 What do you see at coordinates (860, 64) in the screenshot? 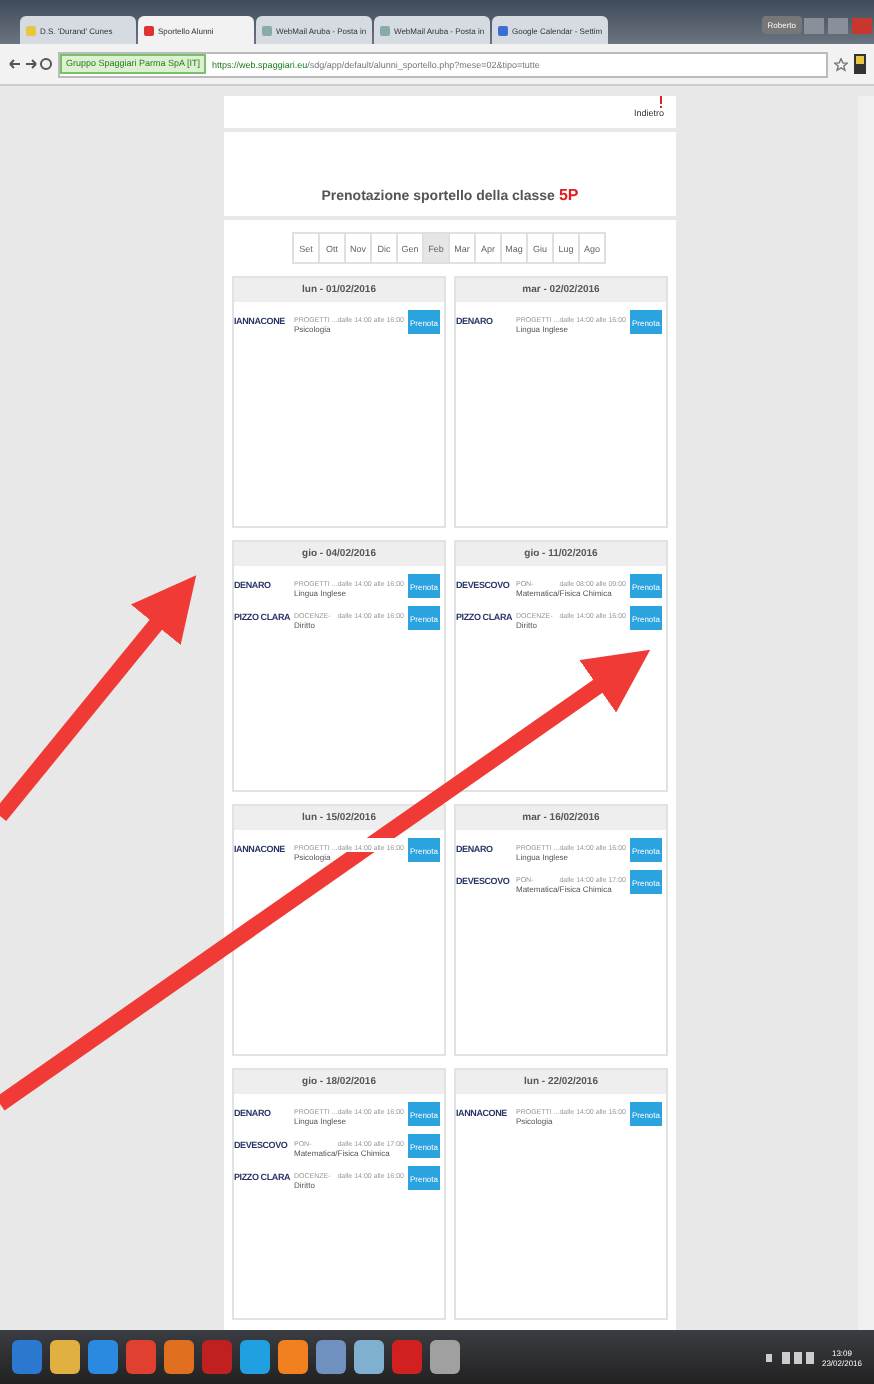
I see `extension-icon` at bounding box center [860, 64].